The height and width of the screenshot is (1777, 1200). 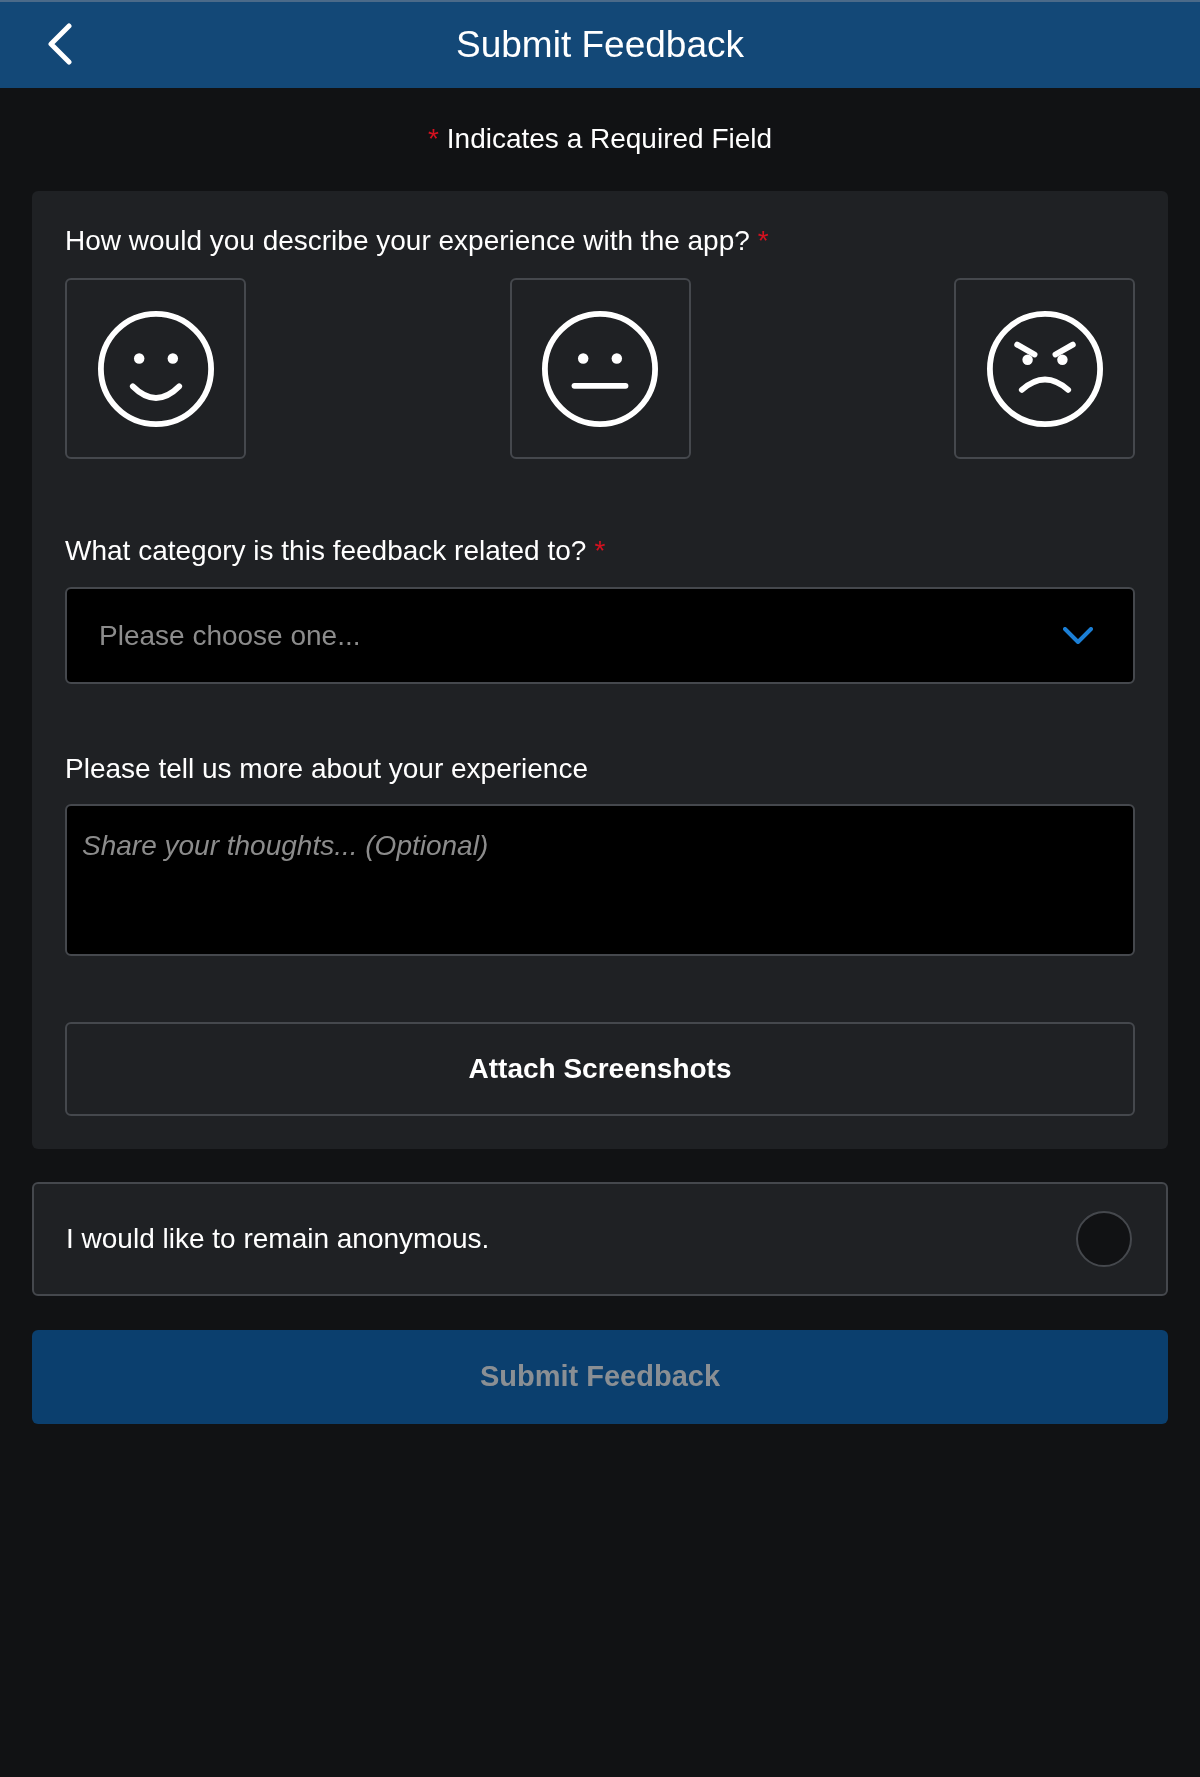 What do you see at coordinates (326, 551) in the screenshot?
I see `question-label: What category is this feedback related to?` at bounding box center [326, 551].